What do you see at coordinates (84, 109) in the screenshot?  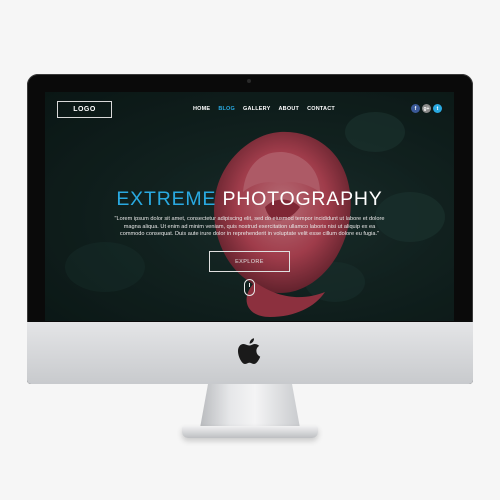 I see `site-logo: LOGO` at bounding box center [84, 109].